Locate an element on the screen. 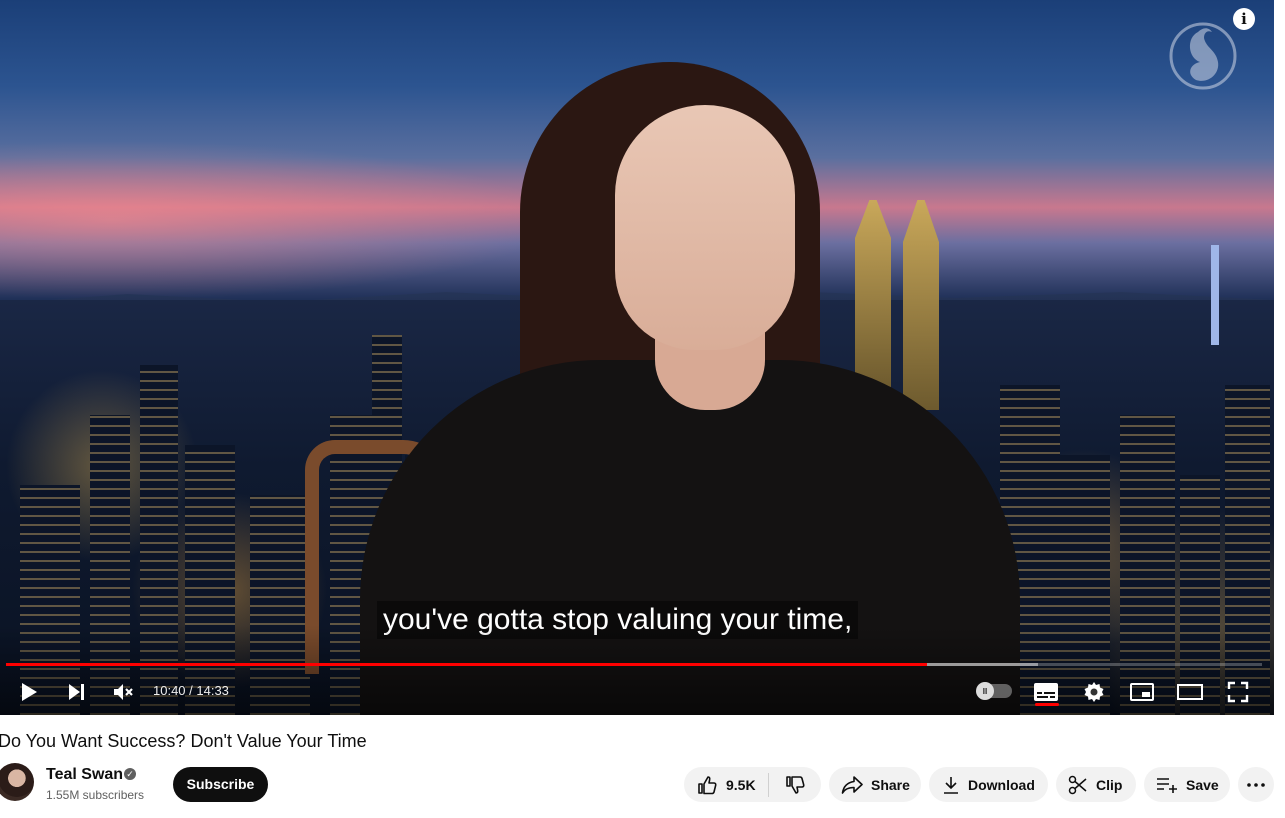 The width and height of the screenshot is (1285, 818). clip-button: Clip is located at coordinates (1096, 784).